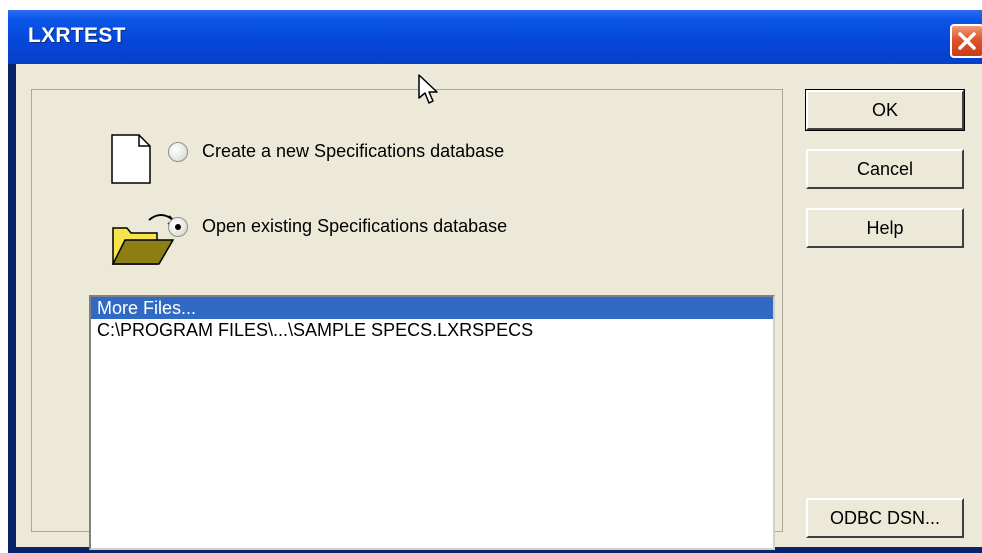 This screenshot has height=553, width=982. What do you see at coordinates (354, 226) in the screenshot?
I see `open-existing-label: Open existing Specifications database` at bounding box center [354, 226].